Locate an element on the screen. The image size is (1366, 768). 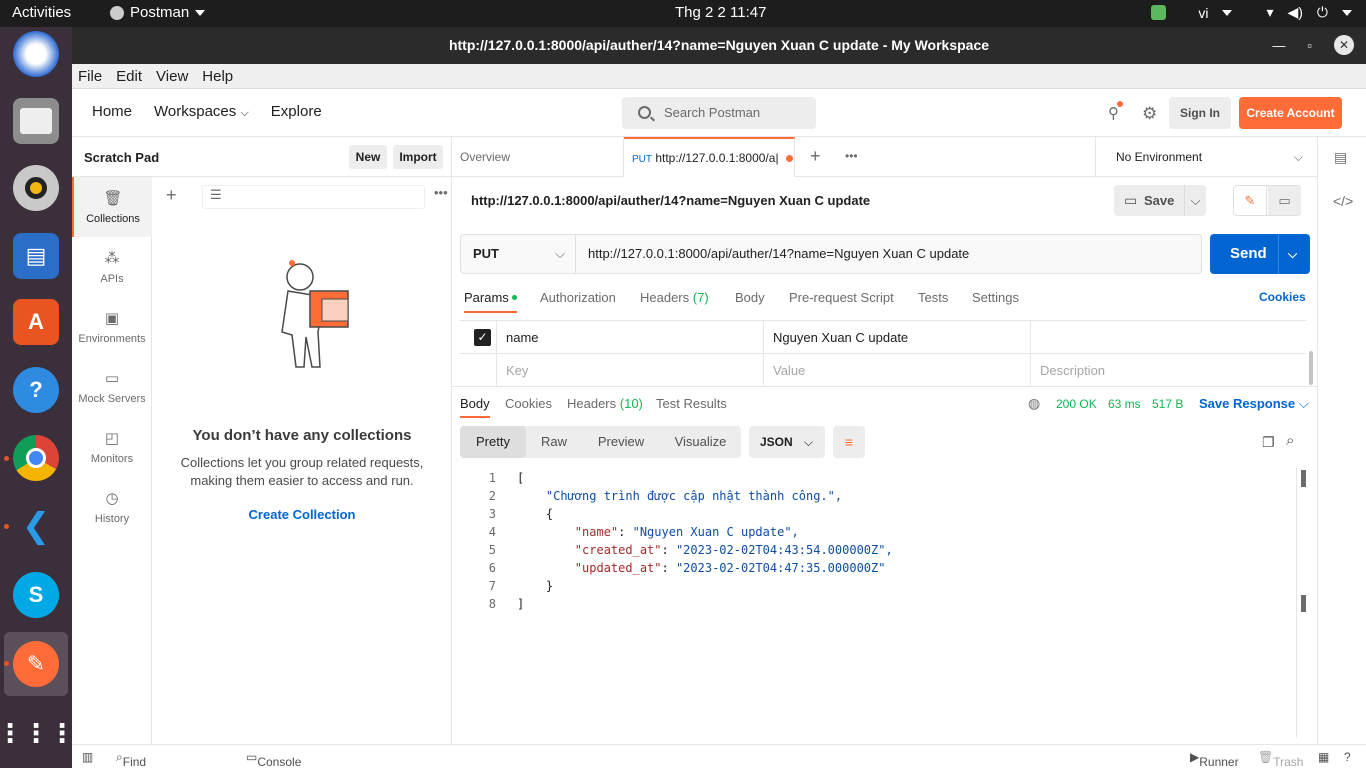
language-indicator: vi is located at coordinates (1203, 13).